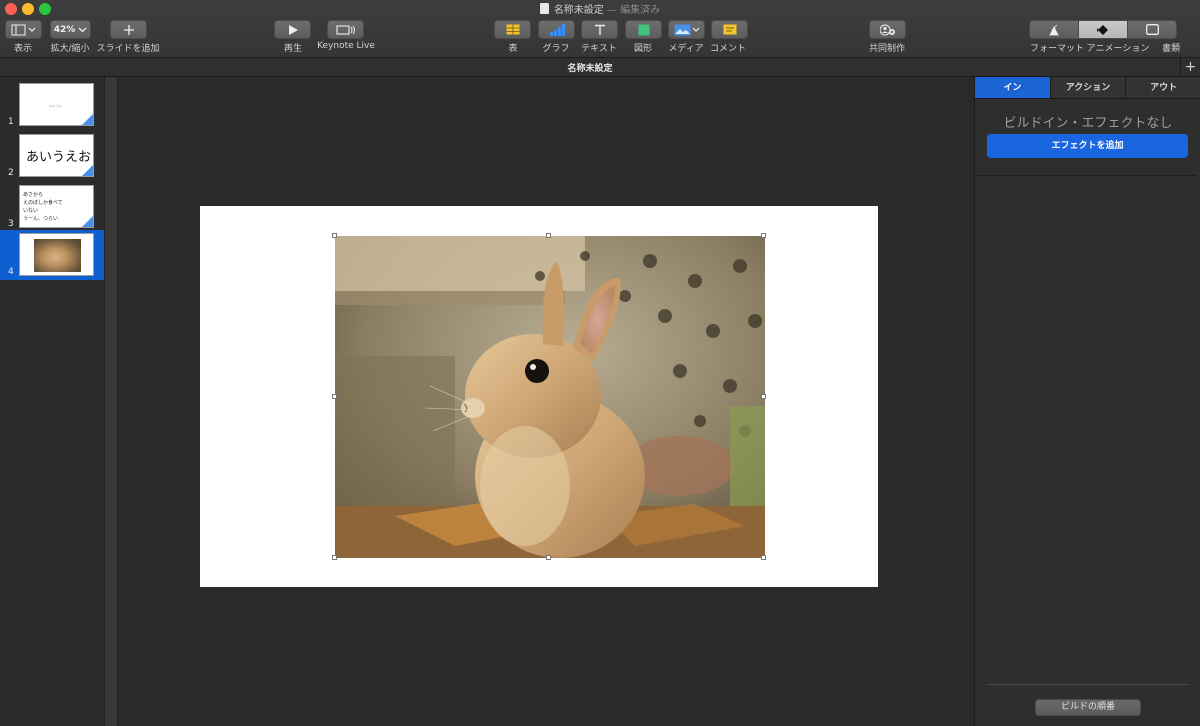  I want to click on new-tab-button: +, so click(1190, 67).